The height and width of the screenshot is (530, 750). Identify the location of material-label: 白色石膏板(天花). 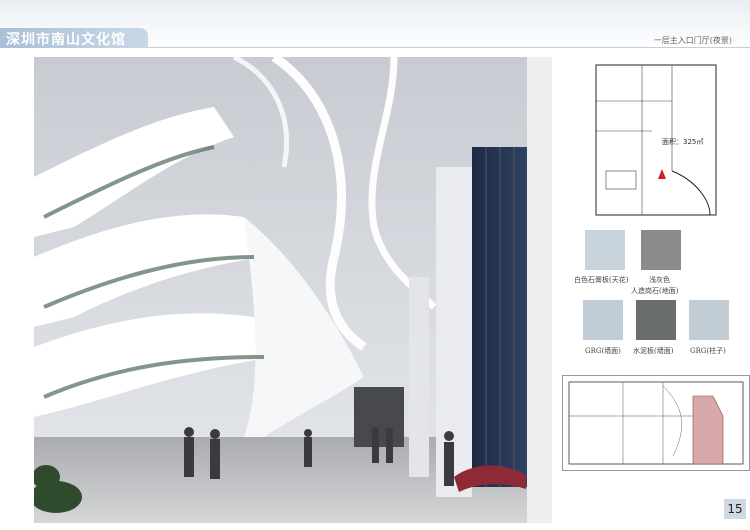
(601, 280).